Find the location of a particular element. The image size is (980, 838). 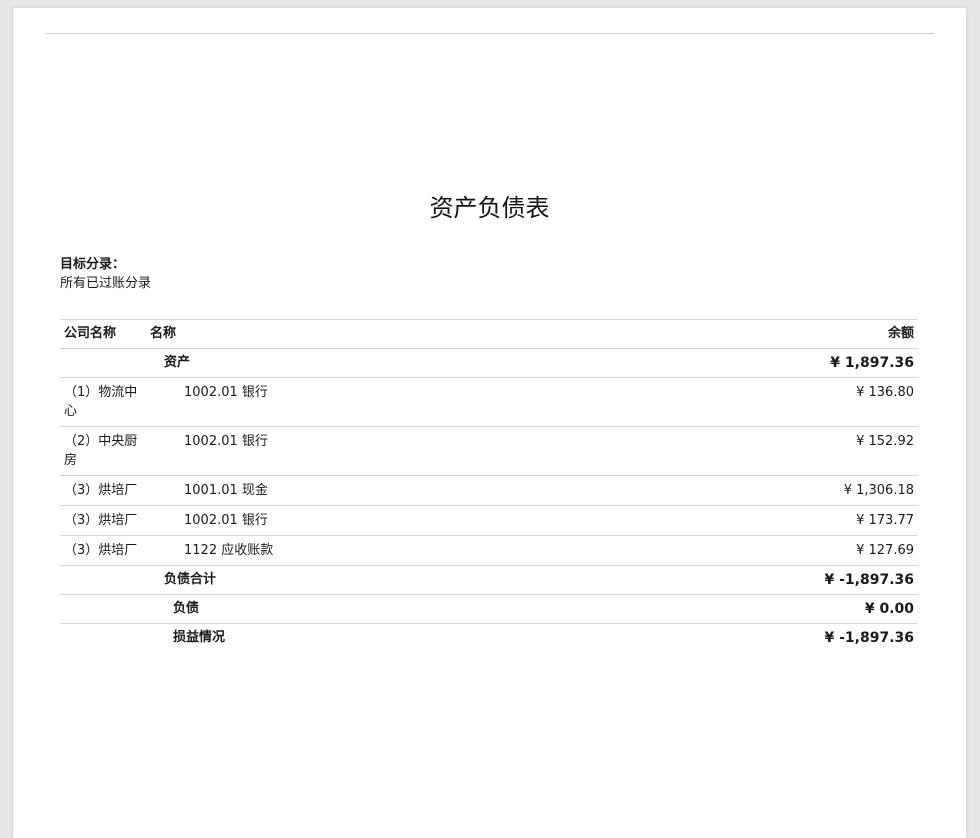

profit-loss-value: ¥ -1,897.36 is located at coordinates (686, 637).